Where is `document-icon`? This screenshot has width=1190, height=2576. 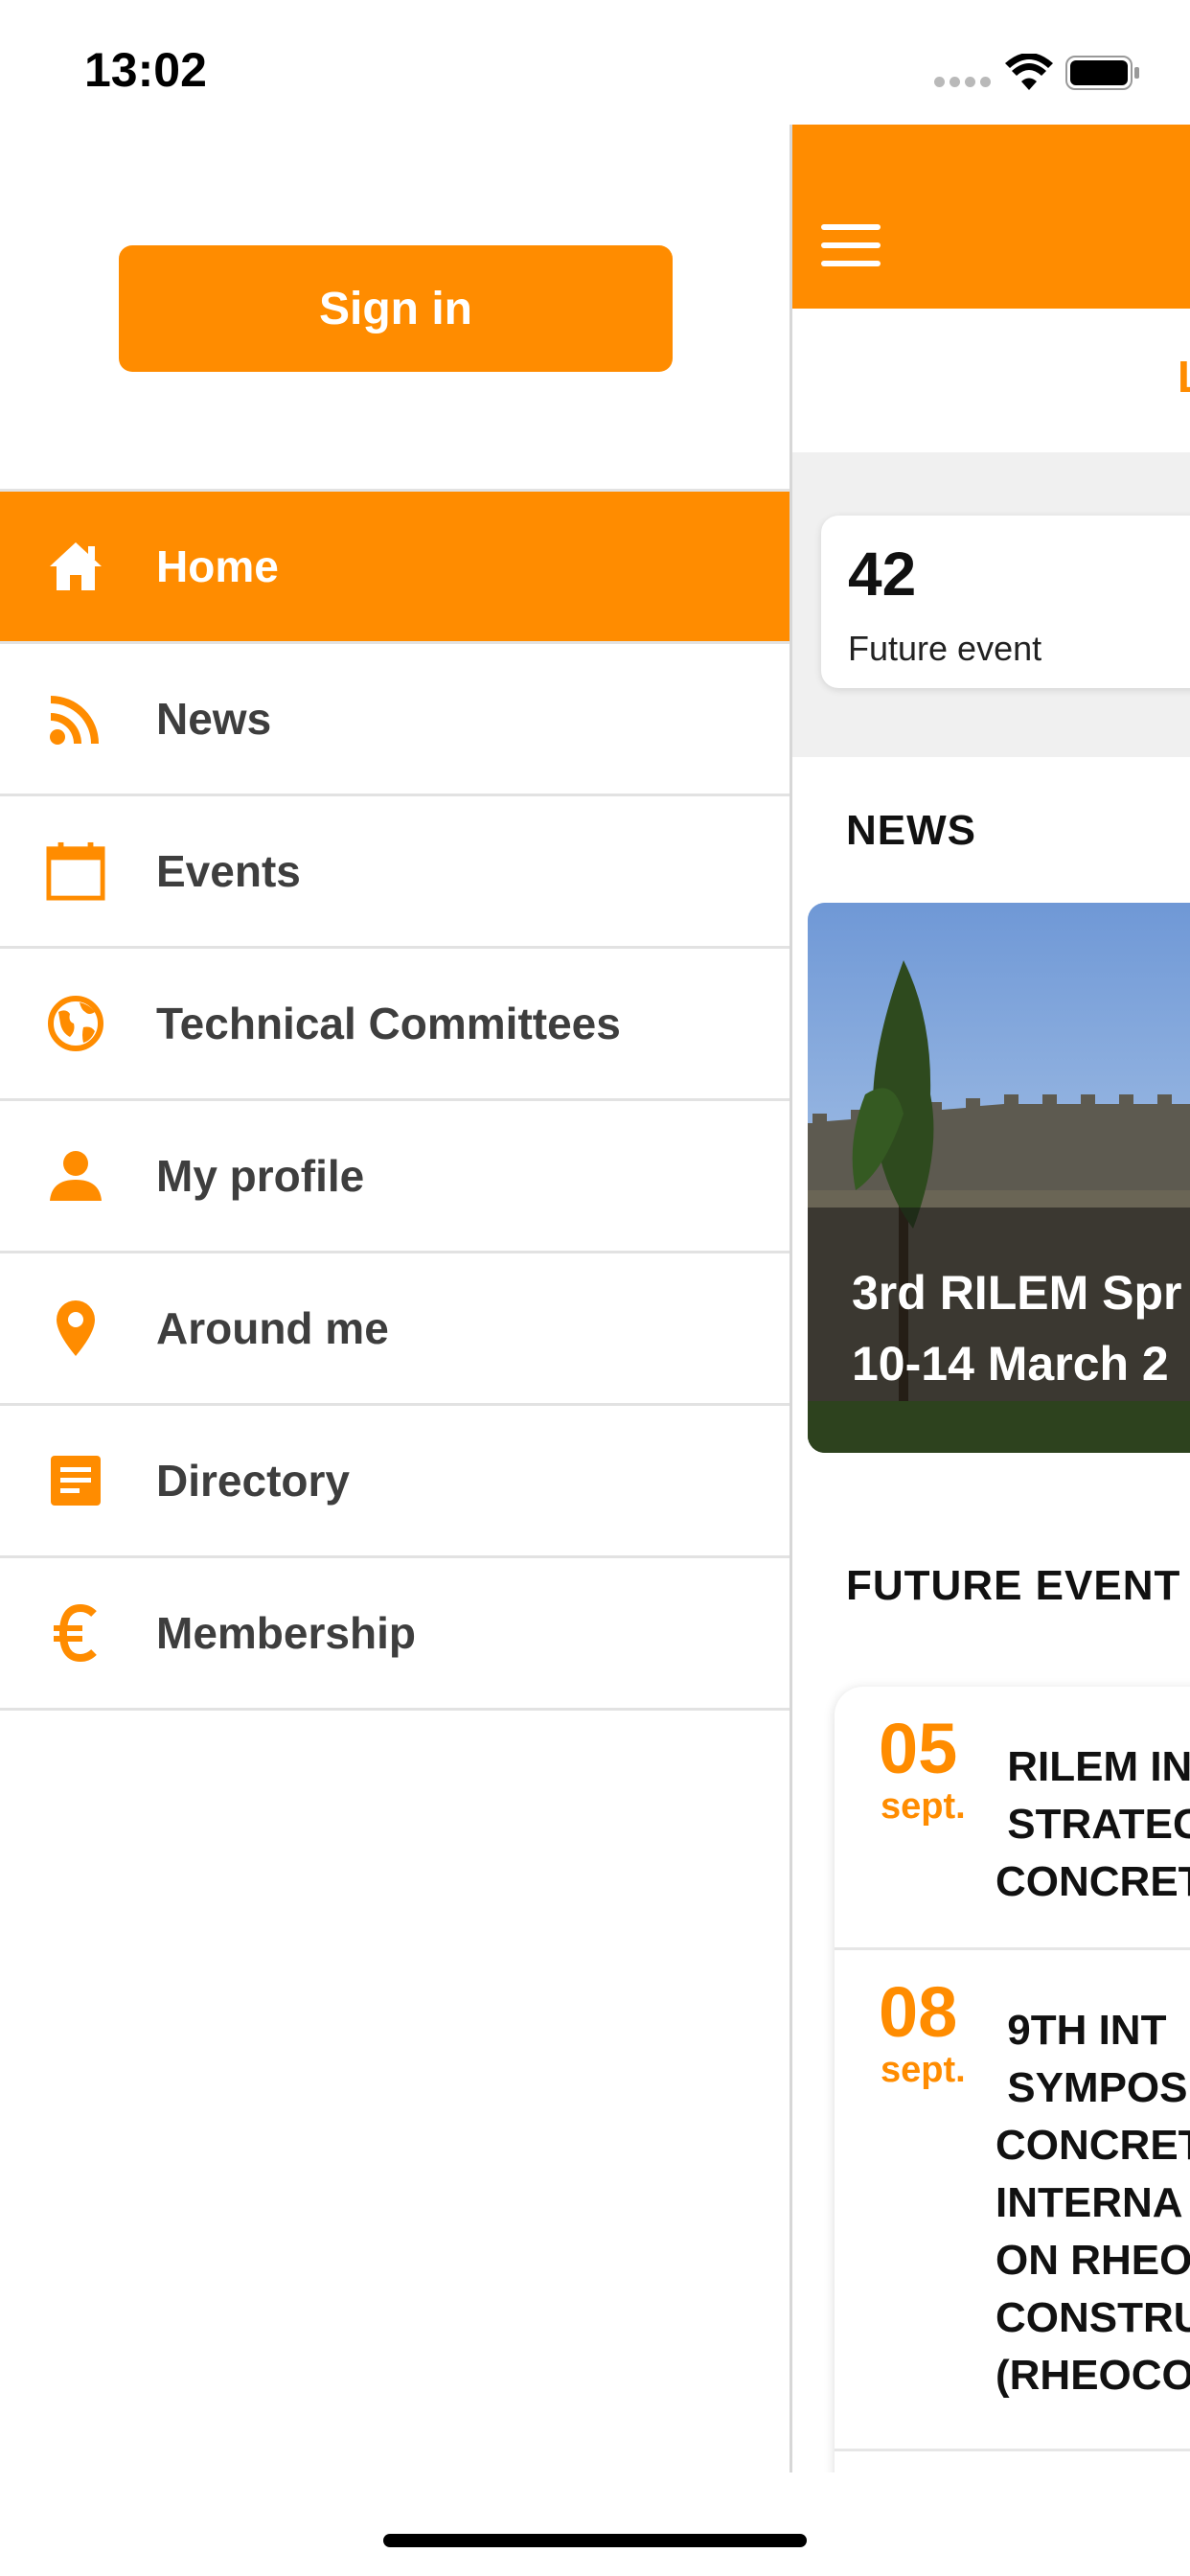 document-icon is located at coordinates (76, 1480).